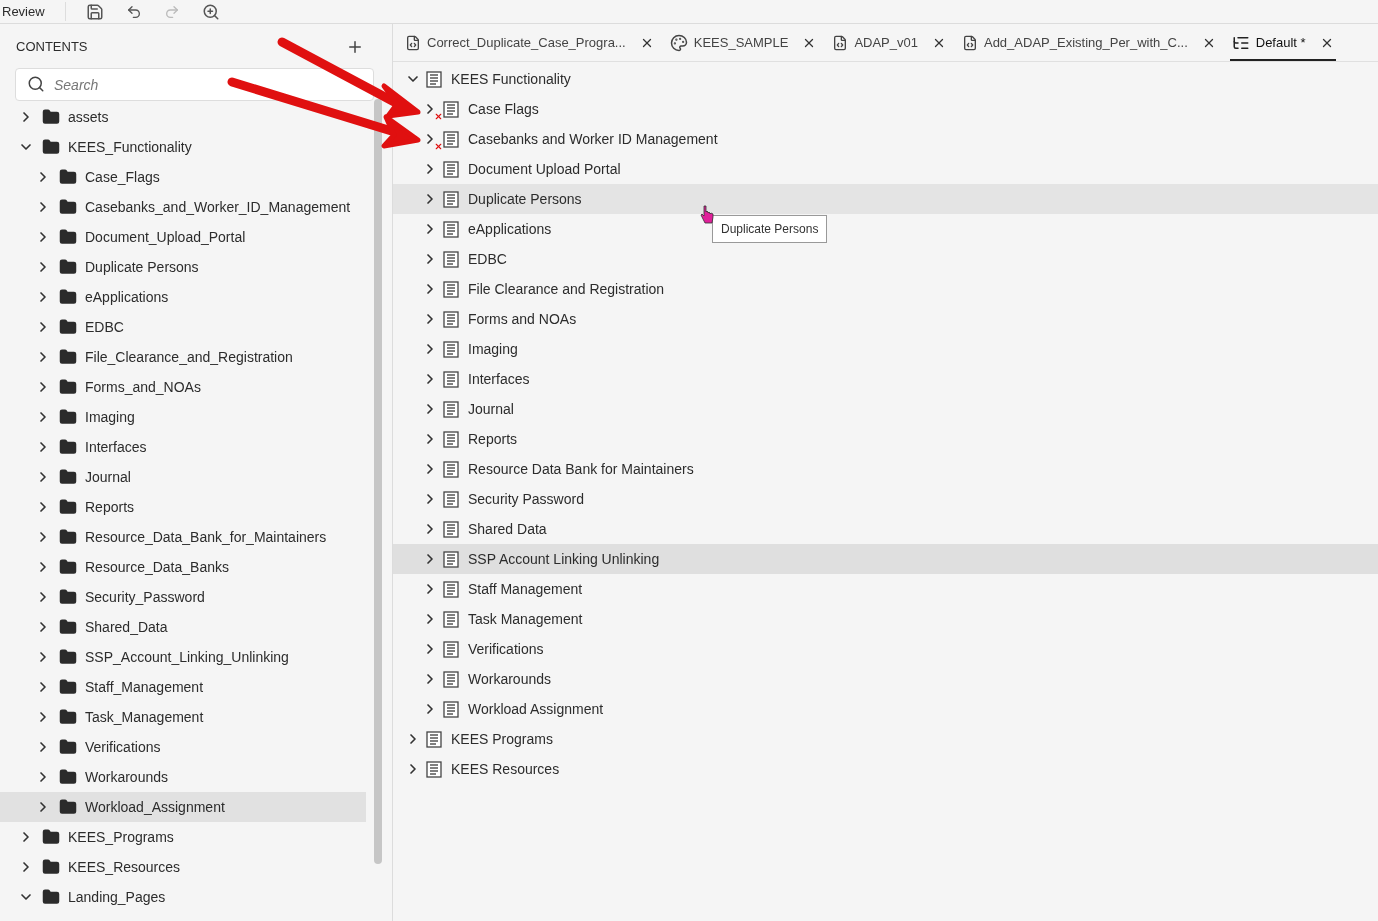 This screenshot has height=921, width=1378. What do you see at coordinates (79, 327) in the screenshot?
I see `tree-item: EDBC` at bounding box center [79, 327].